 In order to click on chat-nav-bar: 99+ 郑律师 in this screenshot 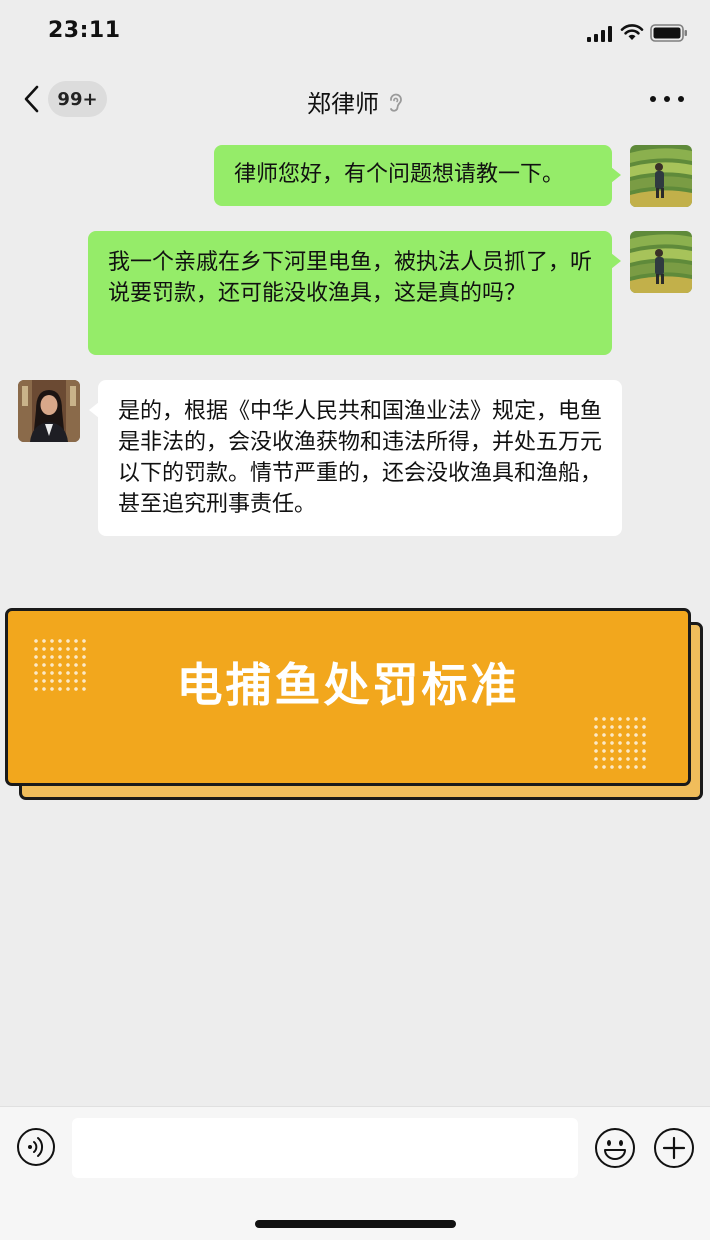, I will do `click(355, 100)`.